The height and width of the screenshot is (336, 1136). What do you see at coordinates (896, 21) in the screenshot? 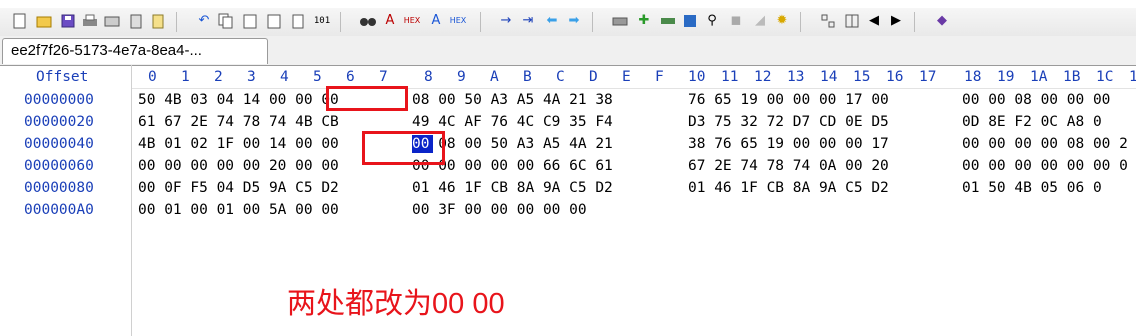
I see `next-add-icon: ▶` at bounding box center [896, 21].